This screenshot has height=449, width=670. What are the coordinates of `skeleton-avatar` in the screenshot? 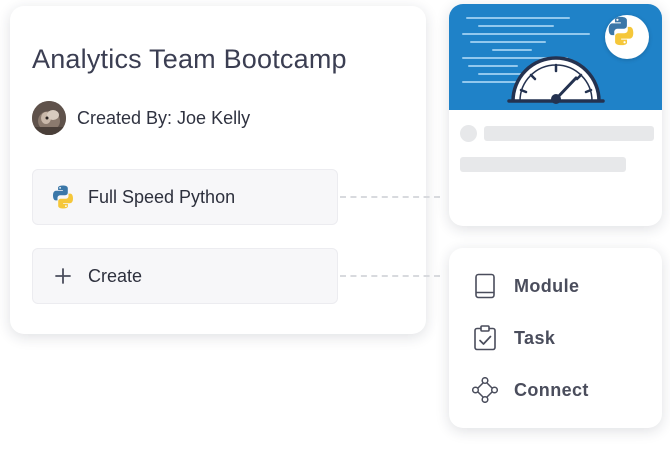 It's located at (468, 133).